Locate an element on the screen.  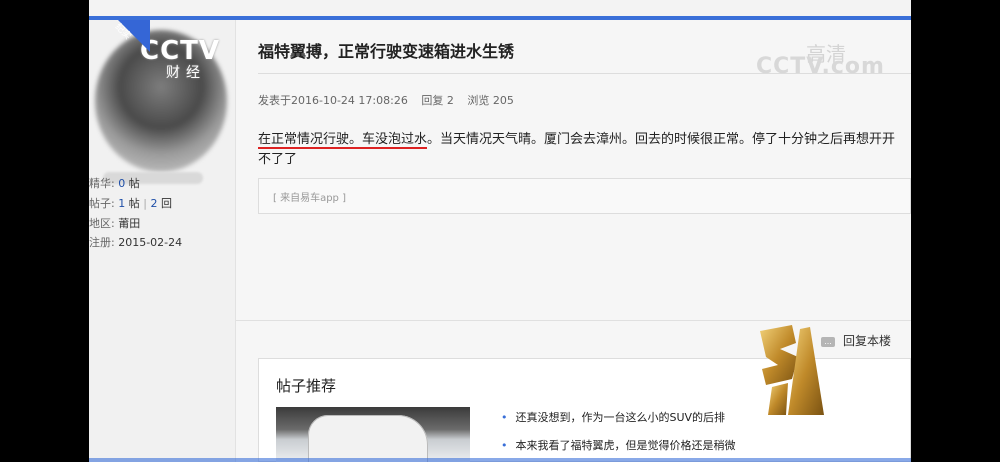
post-content-highlight: 在正常情况行驶。车没泡过水 is located at coordinates (343, 140).